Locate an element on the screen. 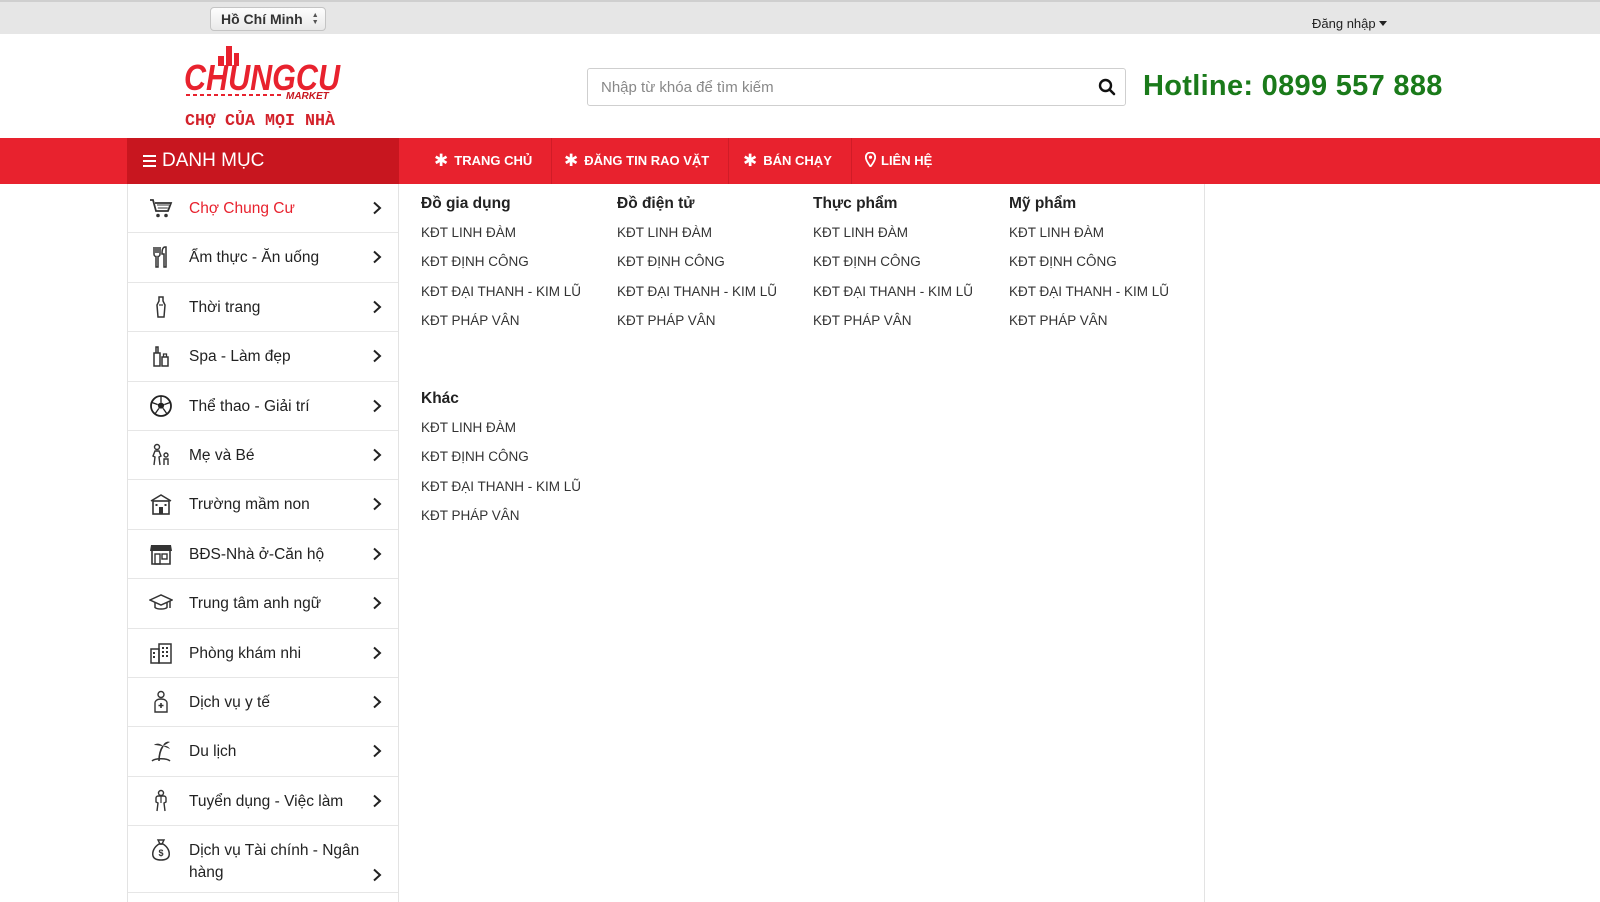 The width and height of the screenshot is (1600, 902). doctor-icon is located at coordinates (161, 701).